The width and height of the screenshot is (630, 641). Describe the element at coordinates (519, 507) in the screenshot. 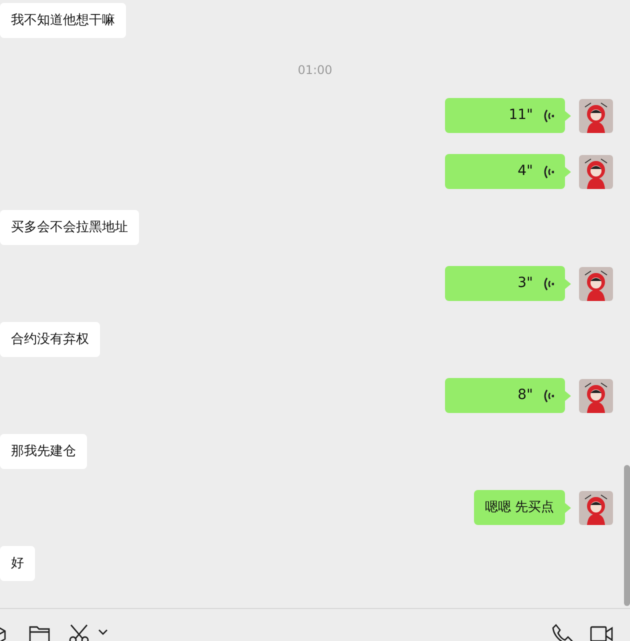

I see `message-bubble: 嗯嗯 先买点` at that location.